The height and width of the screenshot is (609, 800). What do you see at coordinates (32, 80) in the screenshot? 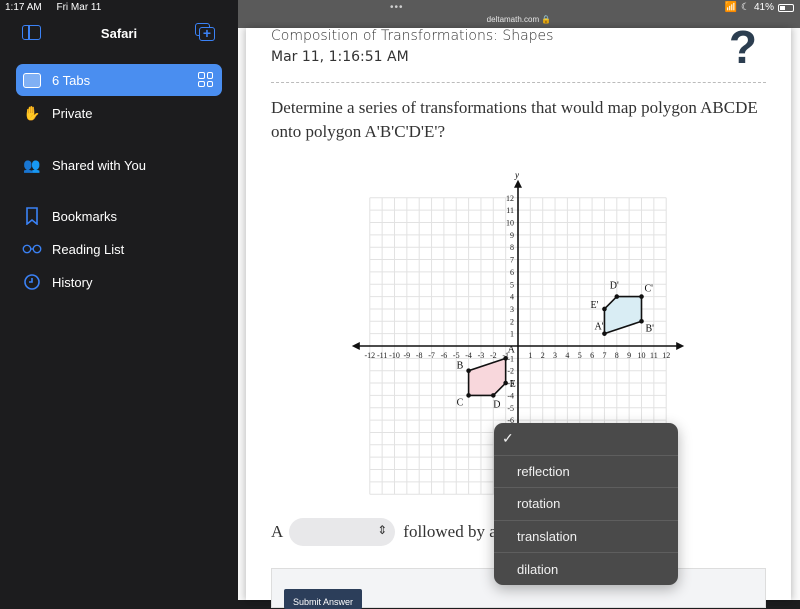
I see `tabs-icon` at bounding box center [32, 80].